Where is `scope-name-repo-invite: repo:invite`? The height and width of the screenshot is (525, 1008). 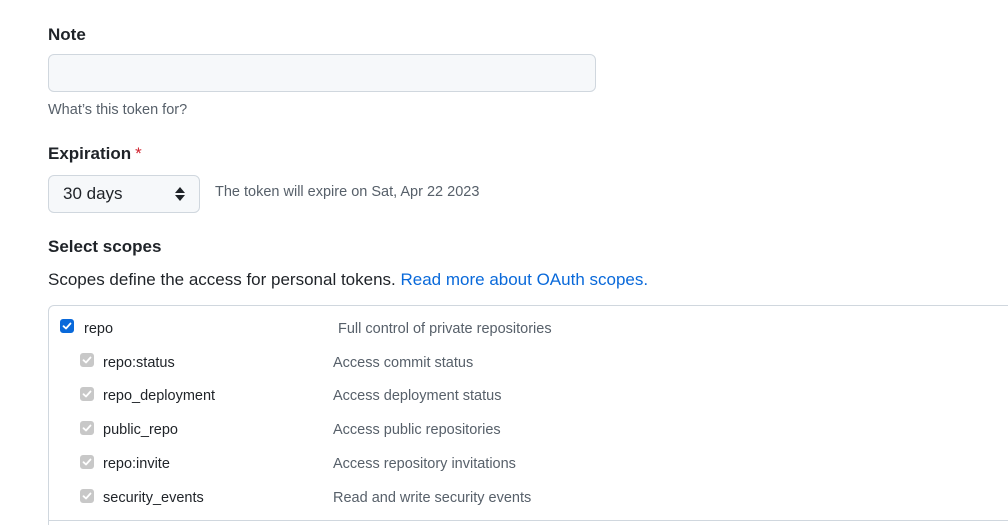 scope-name-repo-invite: repo:invite is located at coordinates (136, 464).